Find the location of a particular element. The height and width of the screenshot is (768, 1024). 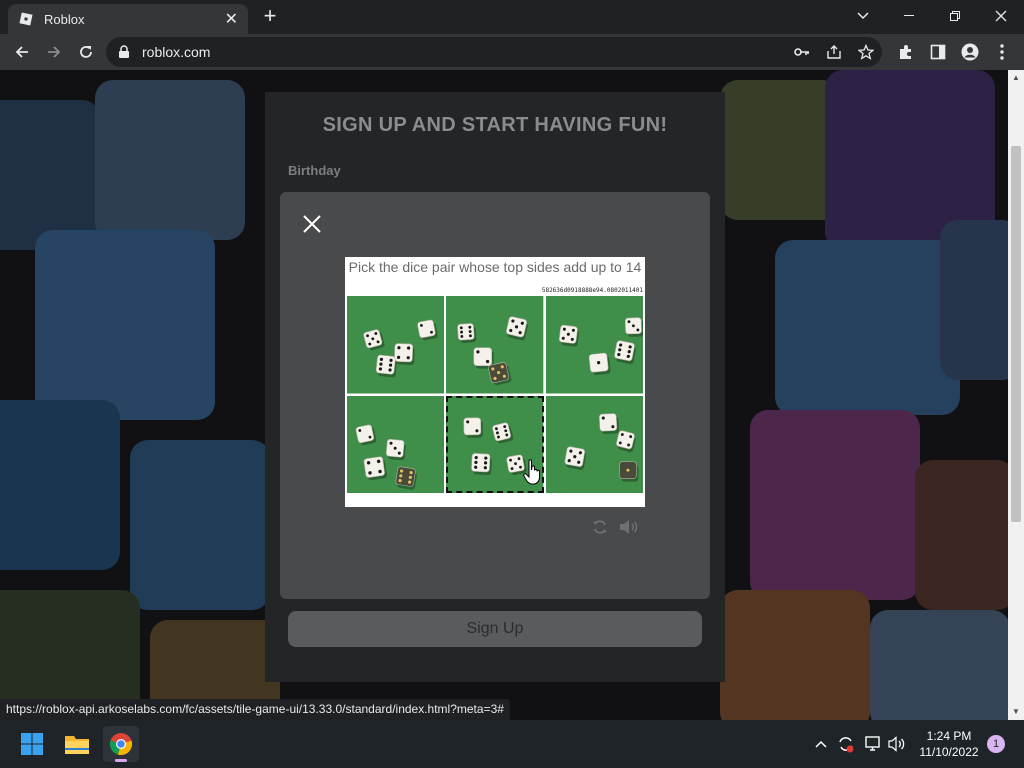

scrollbar-thumb is located at coordinates (1016, 334).